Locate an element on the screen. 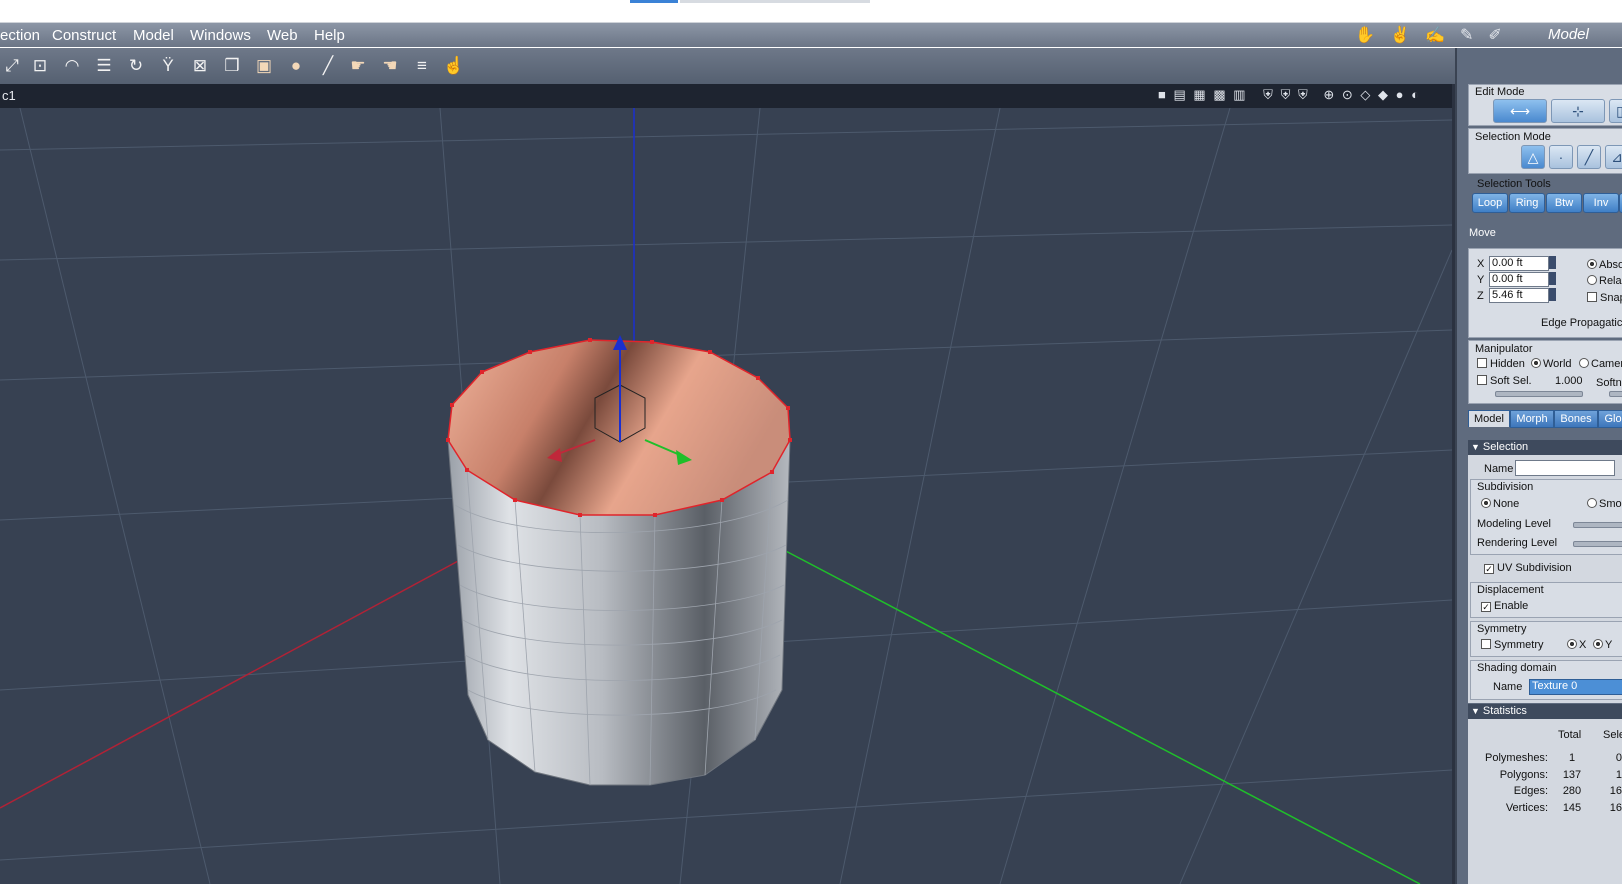 The image size is (1622, 884). hidden-checkbox: Hidden is located at coordinates (1501, 364).